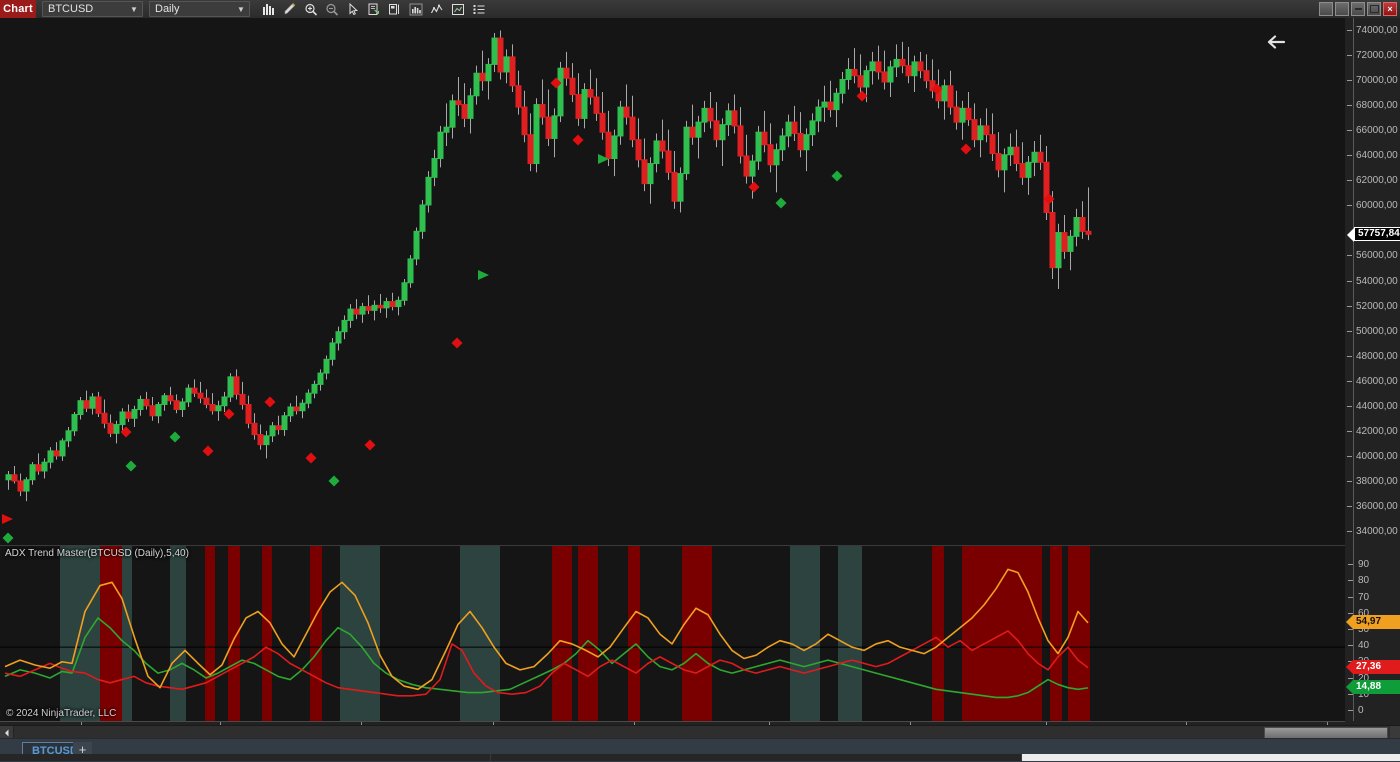  What do you see at coordinates (332, 9) in the screenshot?
I see `zoom-out-icon` at bounding box center [332, 9].